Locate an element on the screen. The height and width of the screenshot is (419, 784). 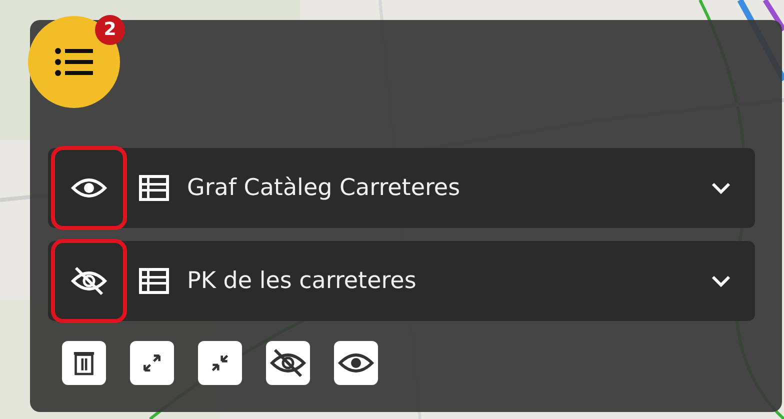
collapse-all-button is located at coordinates (220, 363).